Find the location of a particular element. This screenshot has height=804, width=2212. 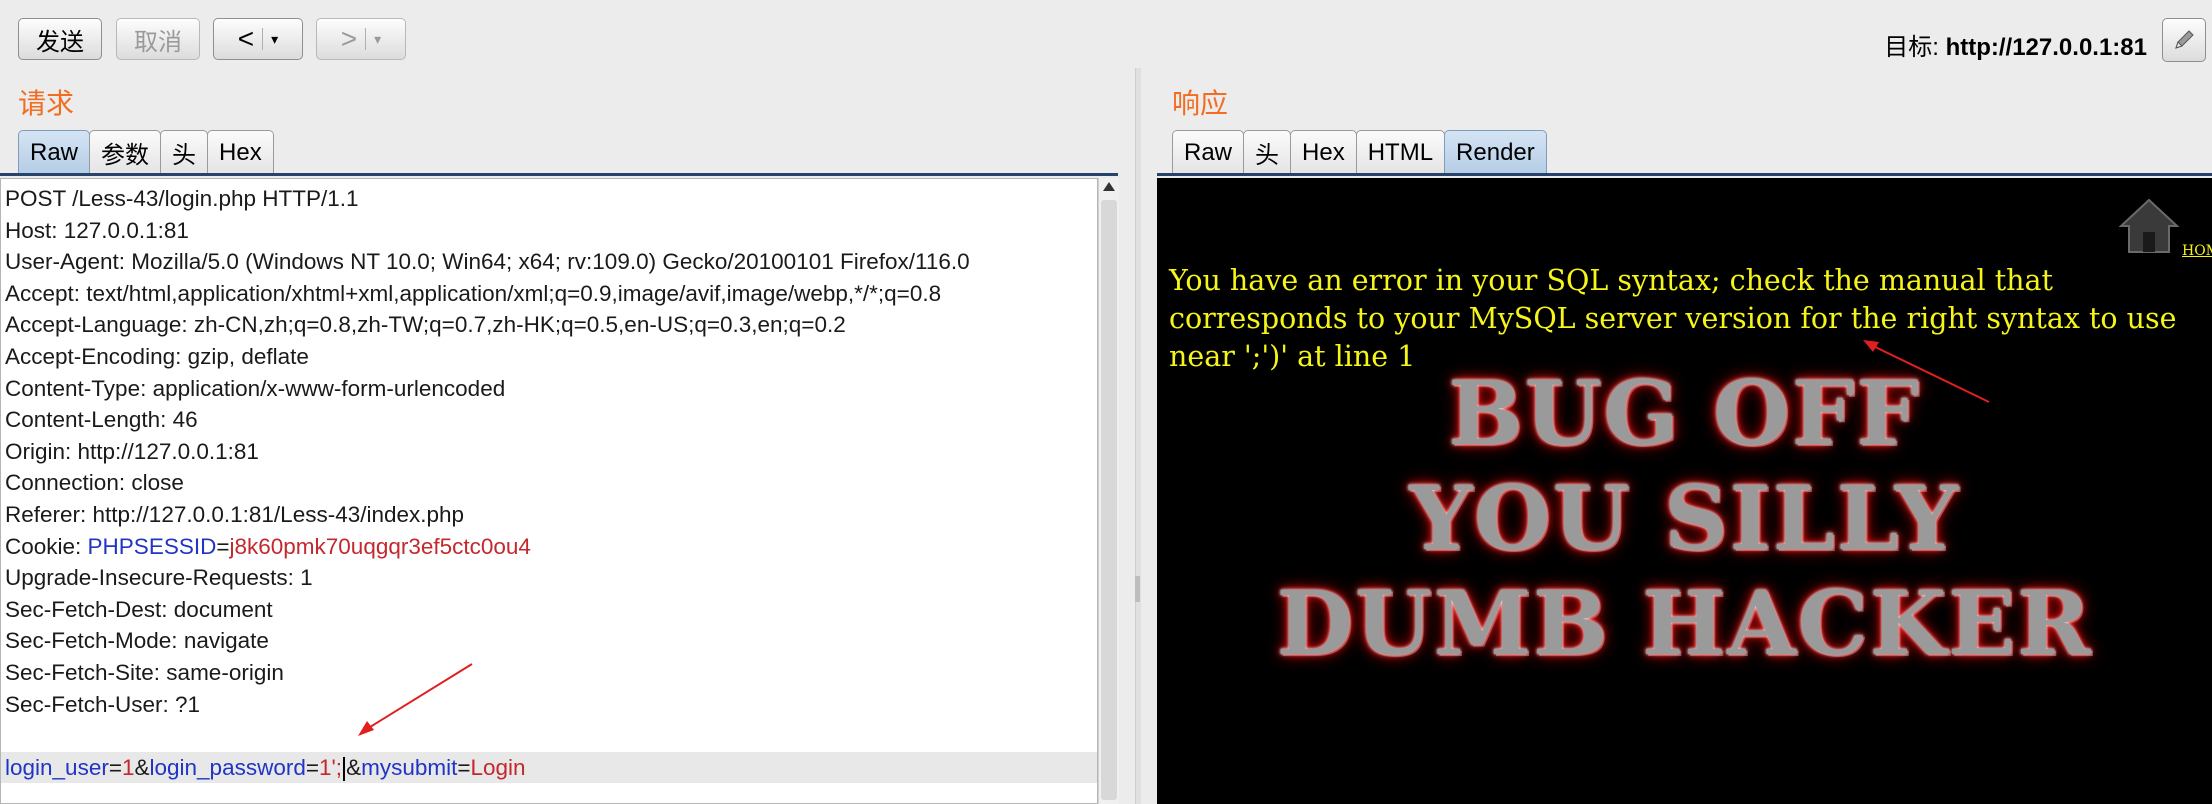

pencil-icon is located at coordinates (2184, 39).